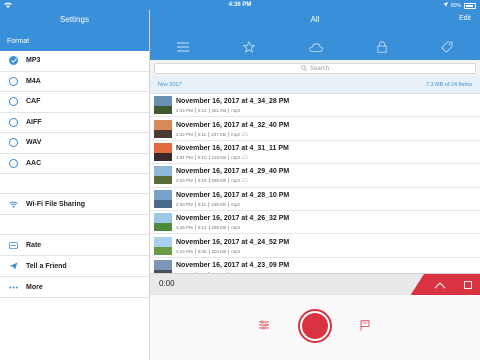 The width and height of the screenshot is (480, 360). What do you see at coordinates (74, 82) in the screenshot?
I see `format-option-m4a: M4A` at bounding box center [74, 82].